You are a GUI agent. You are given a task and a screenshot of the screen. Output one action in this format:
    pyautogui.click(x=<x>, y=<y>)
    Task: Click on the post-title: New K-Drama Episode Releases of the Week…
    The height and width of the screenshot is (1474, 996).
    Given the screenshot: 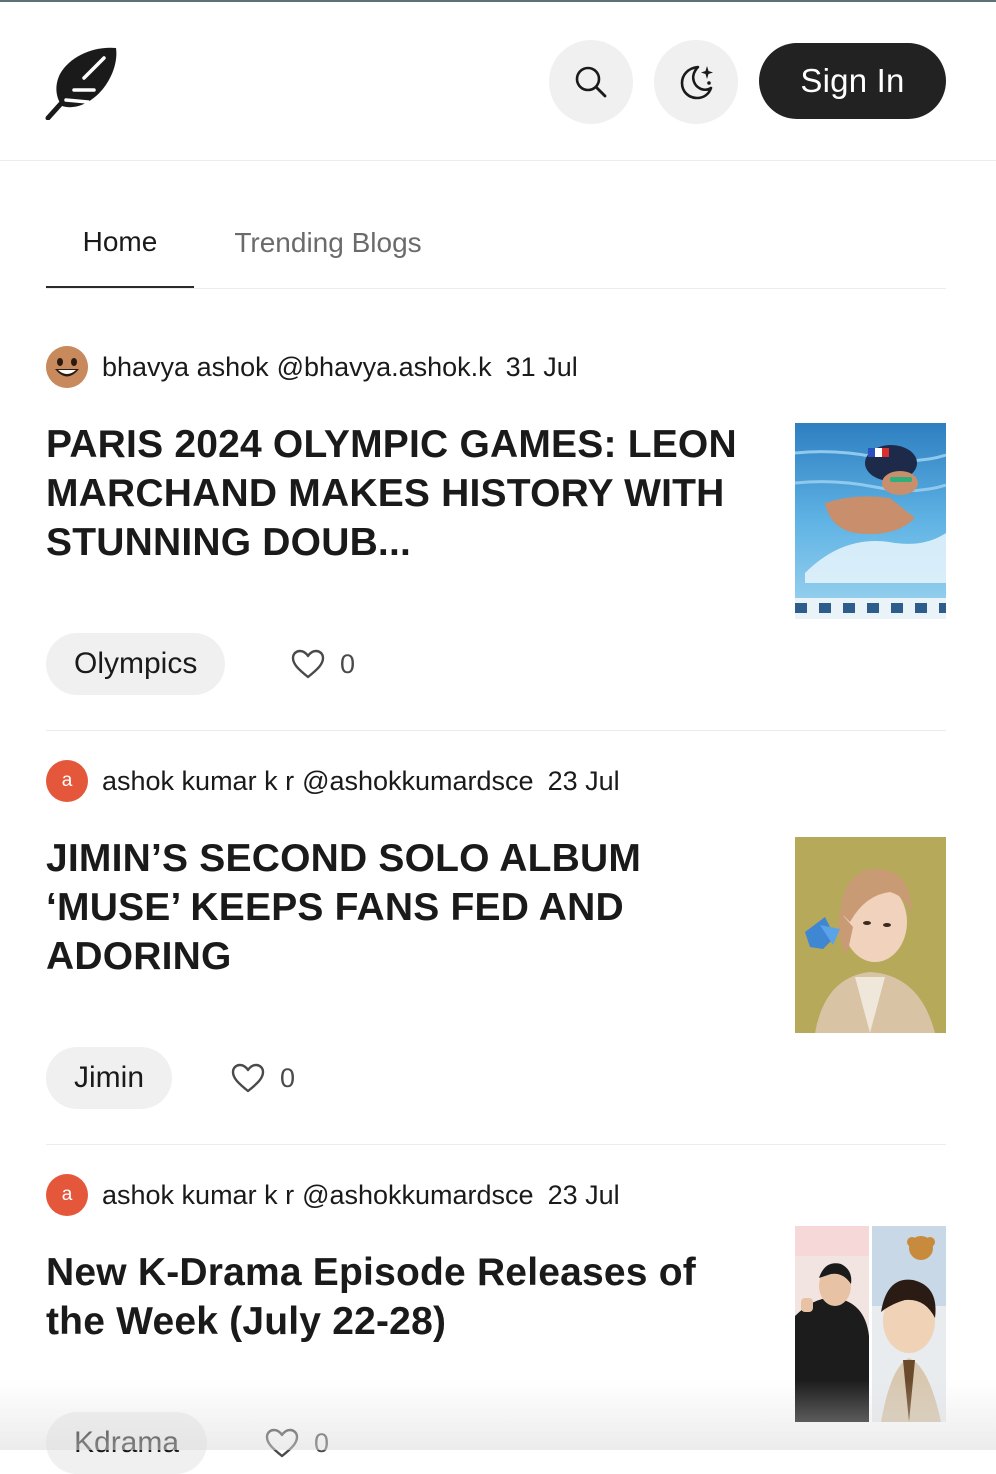 What is the action you would take?
    pyautogui.click(x=396, y=1297)
    